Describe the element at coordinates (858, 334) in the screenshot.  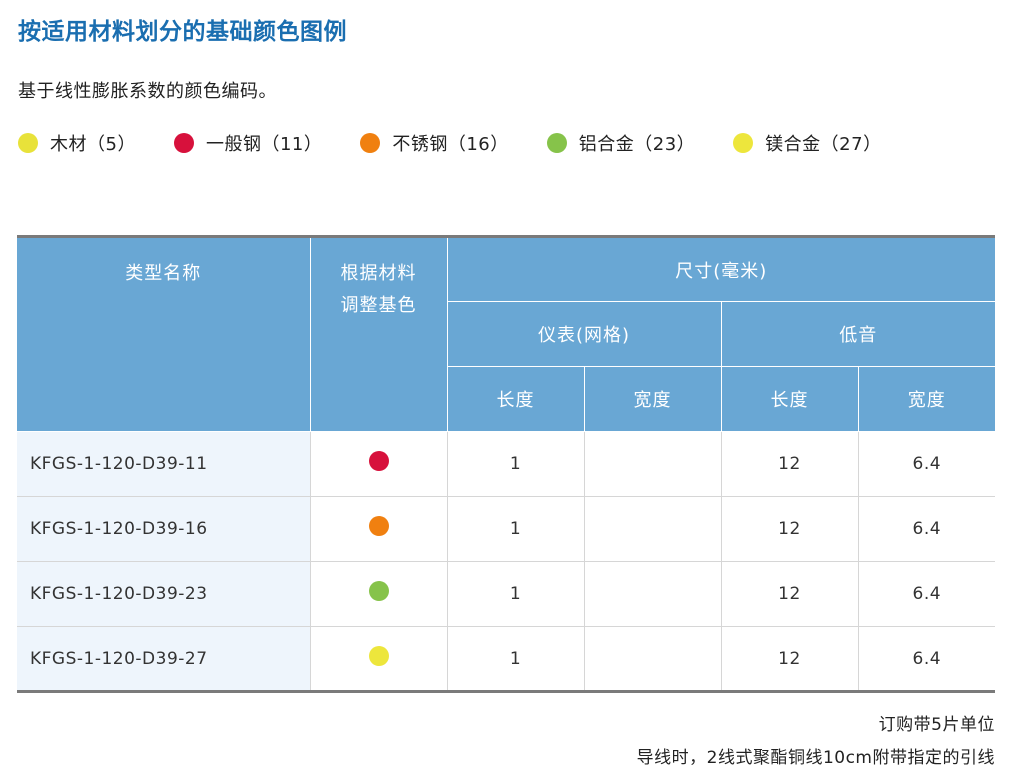
I see `header-bass: 低音` at that location.